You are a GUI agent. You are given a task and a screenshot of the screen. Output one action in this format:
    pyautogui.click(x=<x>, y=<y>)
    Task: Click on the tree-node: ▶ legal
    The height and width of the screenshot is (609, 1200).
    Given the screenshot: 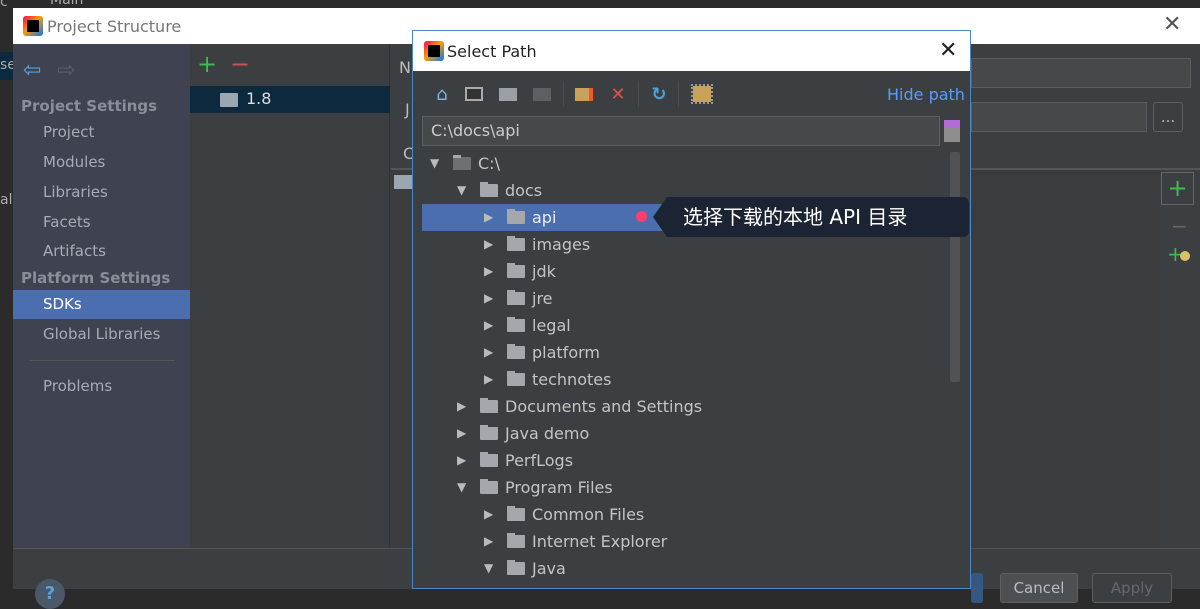 What is the action you would take?
    pyautogui.click(x=685, y=325)
    